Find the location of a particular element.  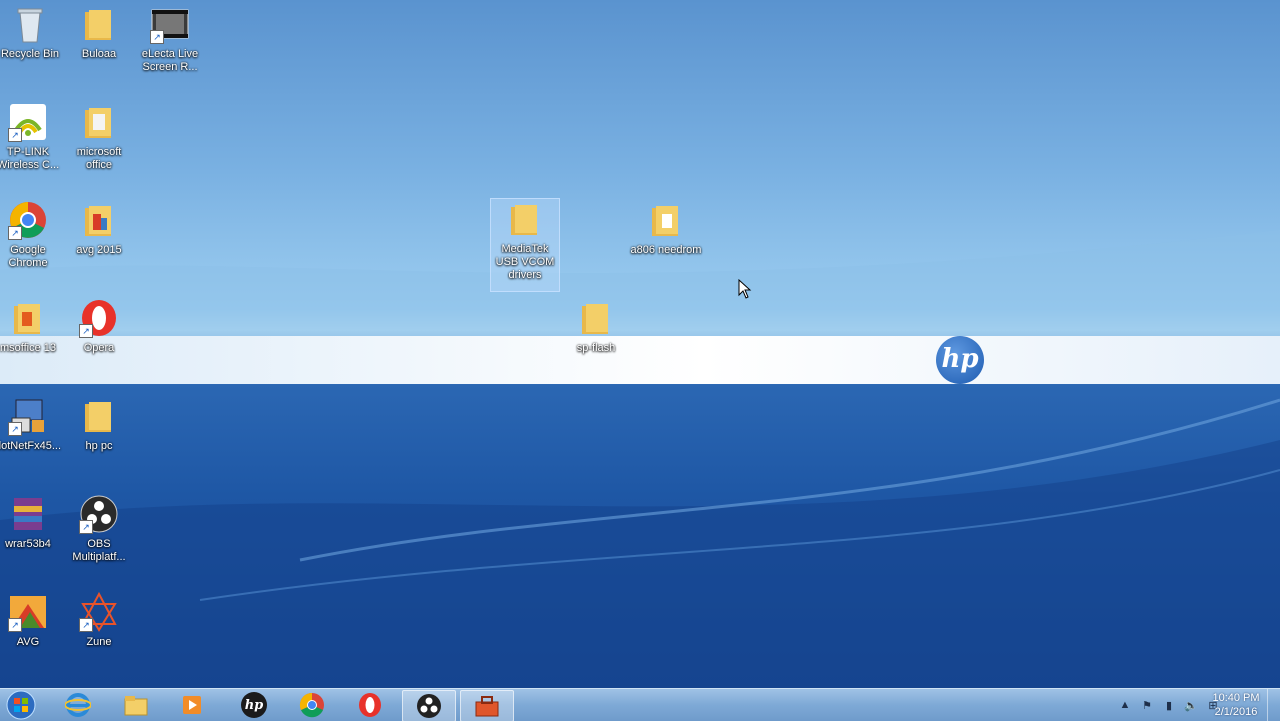

desktop-icon-google-chrome: ↗ Google Chrome is located at coordinates (32, 235).